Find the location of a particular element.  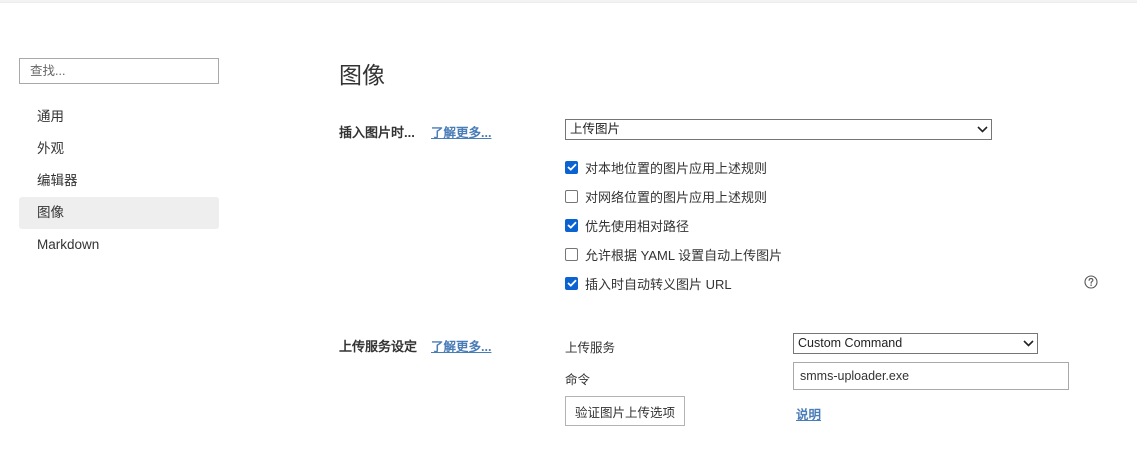

sidebar-item-appearance: 外观 is located at coordinates (119, 149).